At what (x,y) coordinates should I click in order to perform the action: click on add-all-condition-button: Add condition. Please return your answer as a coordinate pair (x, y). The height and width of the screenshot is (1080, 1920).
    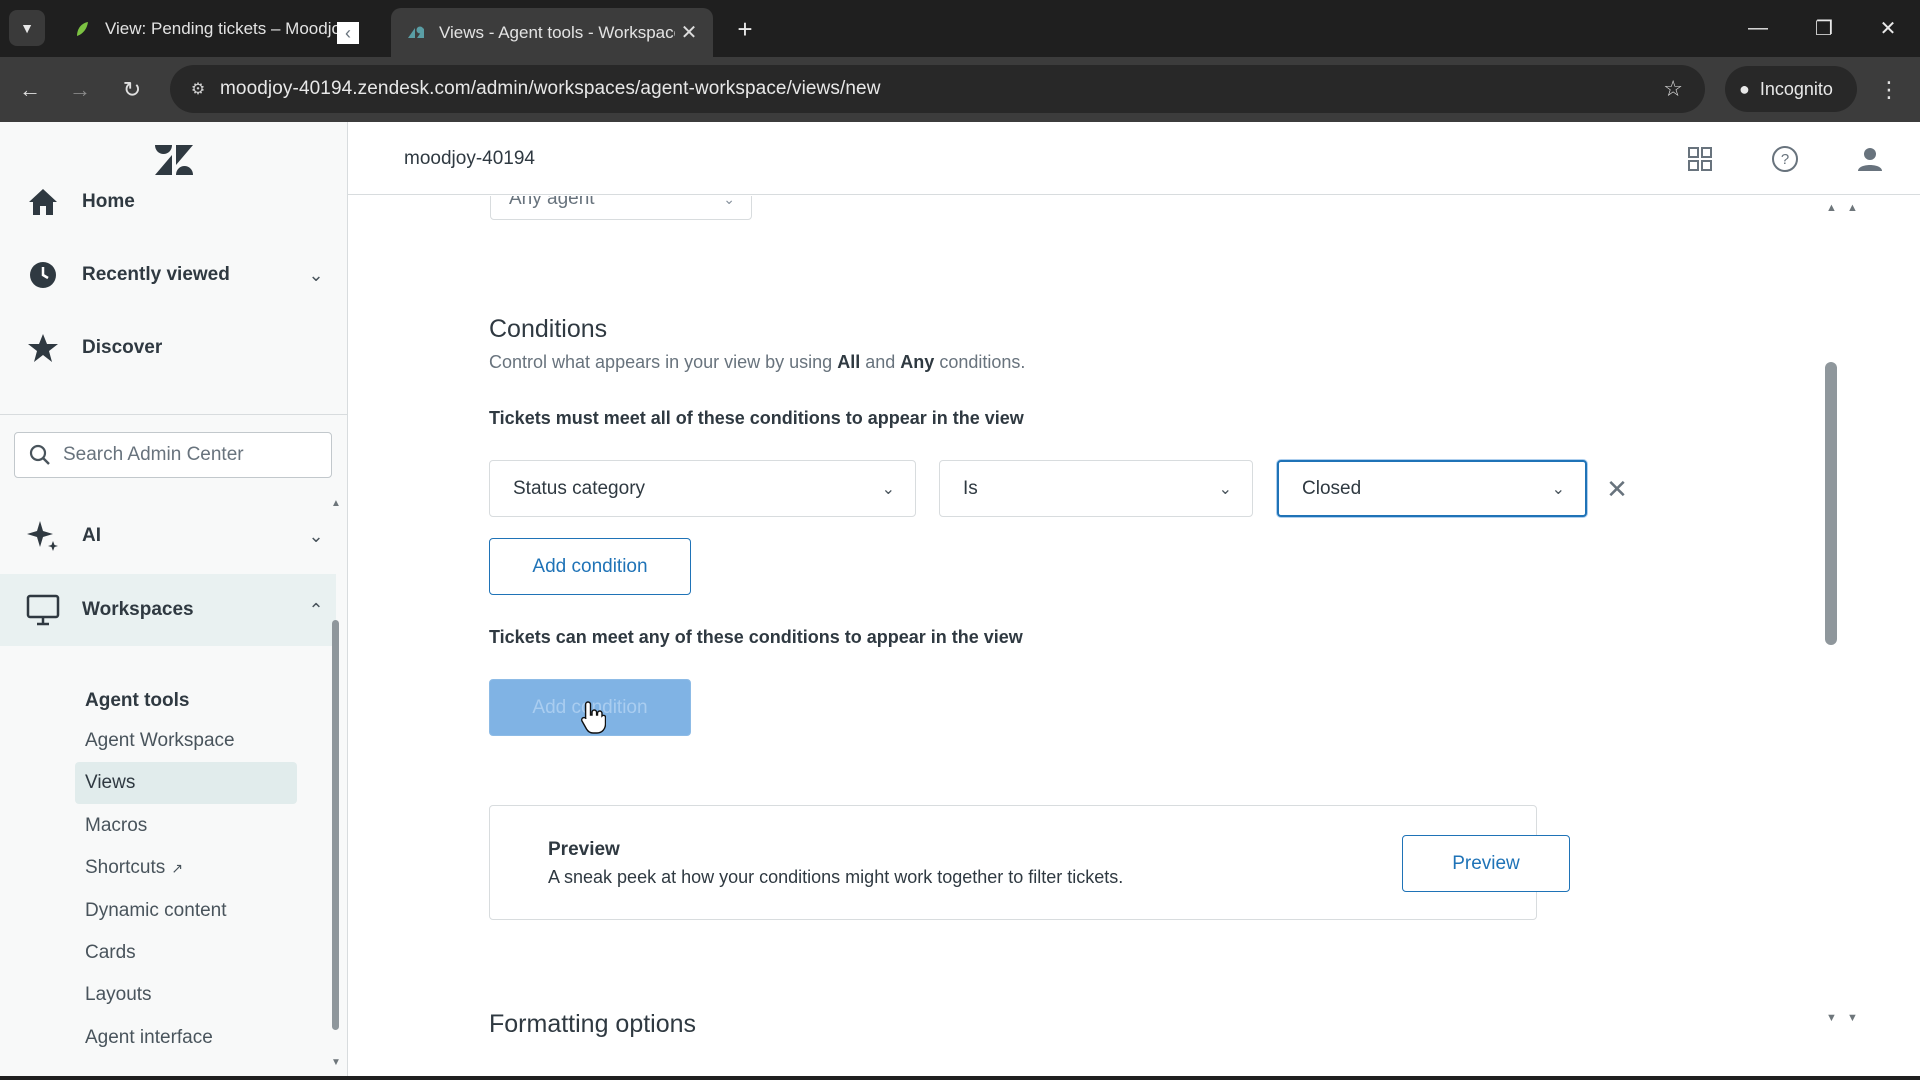
    Looking at the image, I should click on (590, 566).